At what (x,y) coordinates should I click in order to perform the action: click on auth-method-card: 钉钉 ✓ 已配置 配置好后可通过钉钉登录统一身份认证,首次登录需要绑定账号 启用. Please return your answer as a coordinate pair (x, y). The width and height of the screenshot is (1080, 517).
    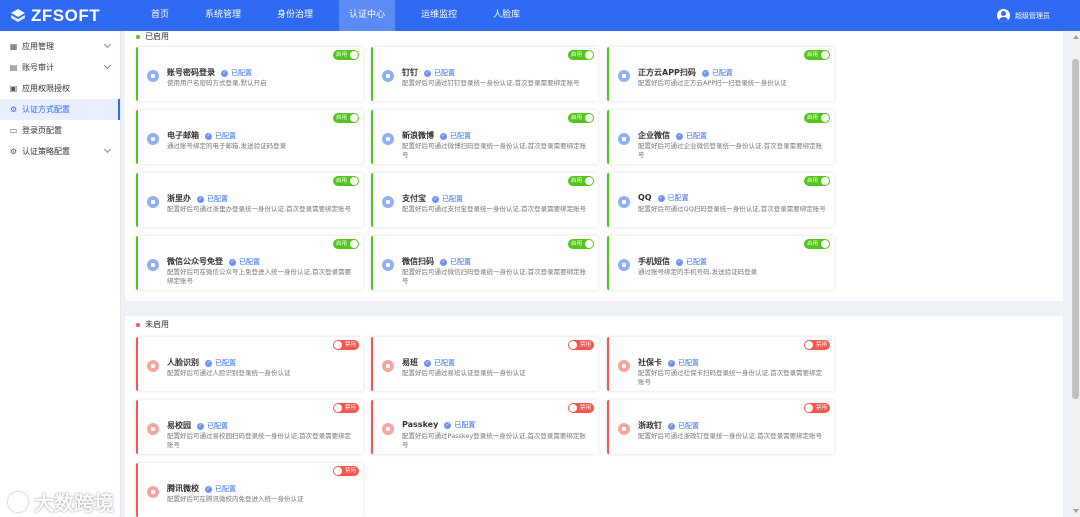
    Looking at the image, I should click on (484, 74).